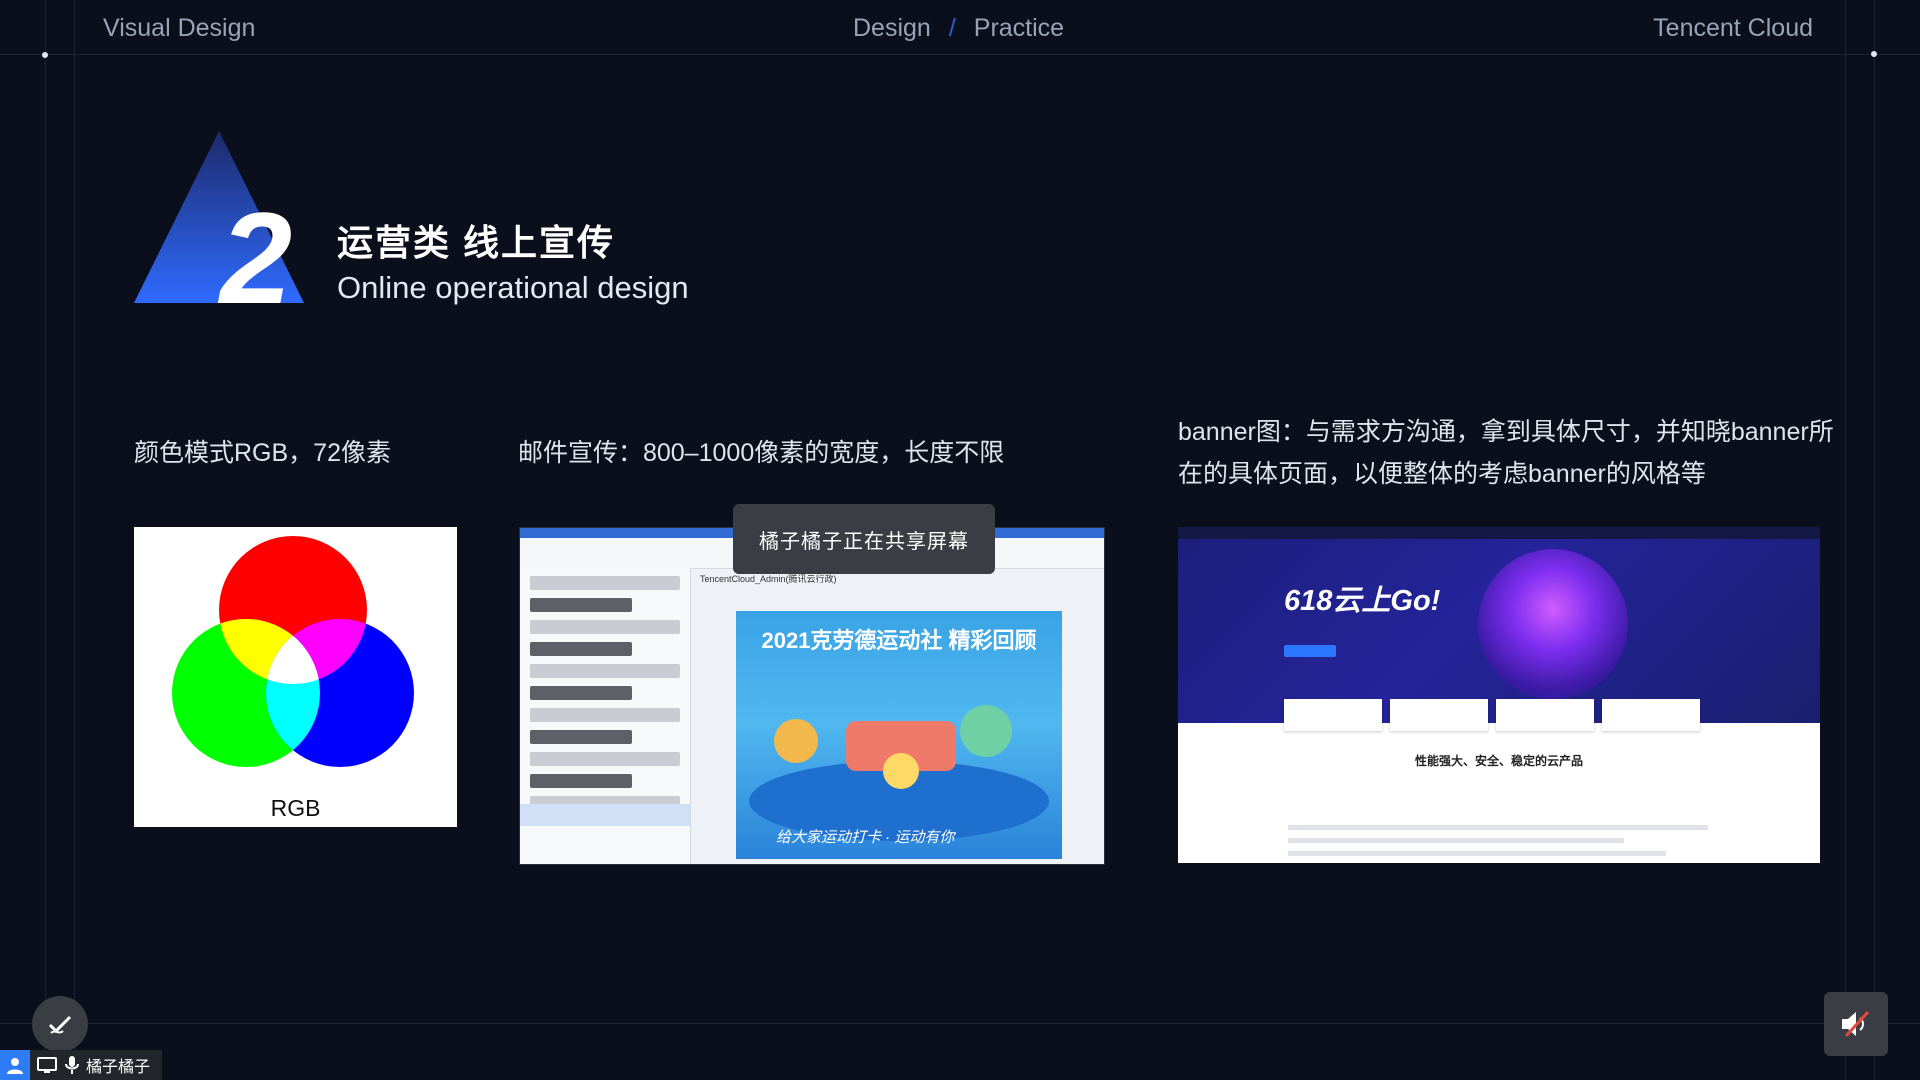 The height and width of the screenshot is (1080, 1920). I want to click on banner-product-tiles, so click(1492, 715).